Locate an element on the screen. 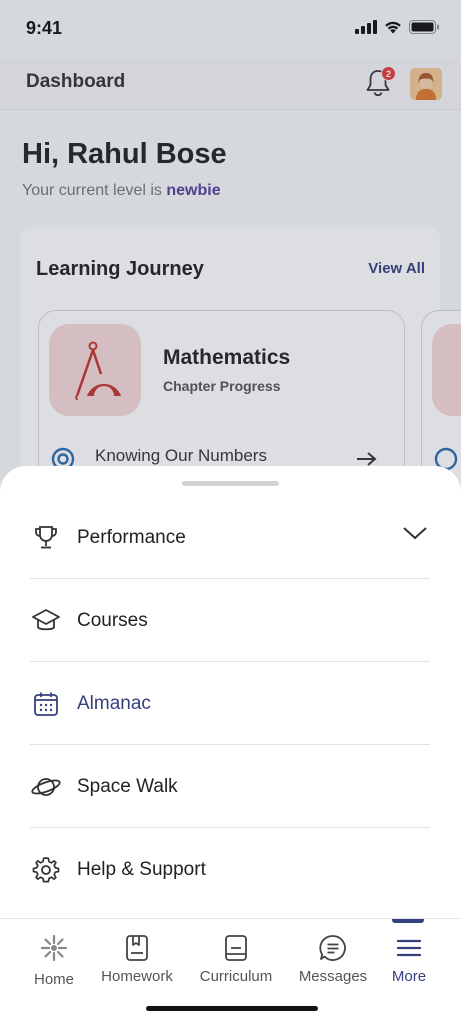 Image resolution: width=461 pixels, height=1024 pixels. home-sparkle-icon is located at coordinates (54, 948).